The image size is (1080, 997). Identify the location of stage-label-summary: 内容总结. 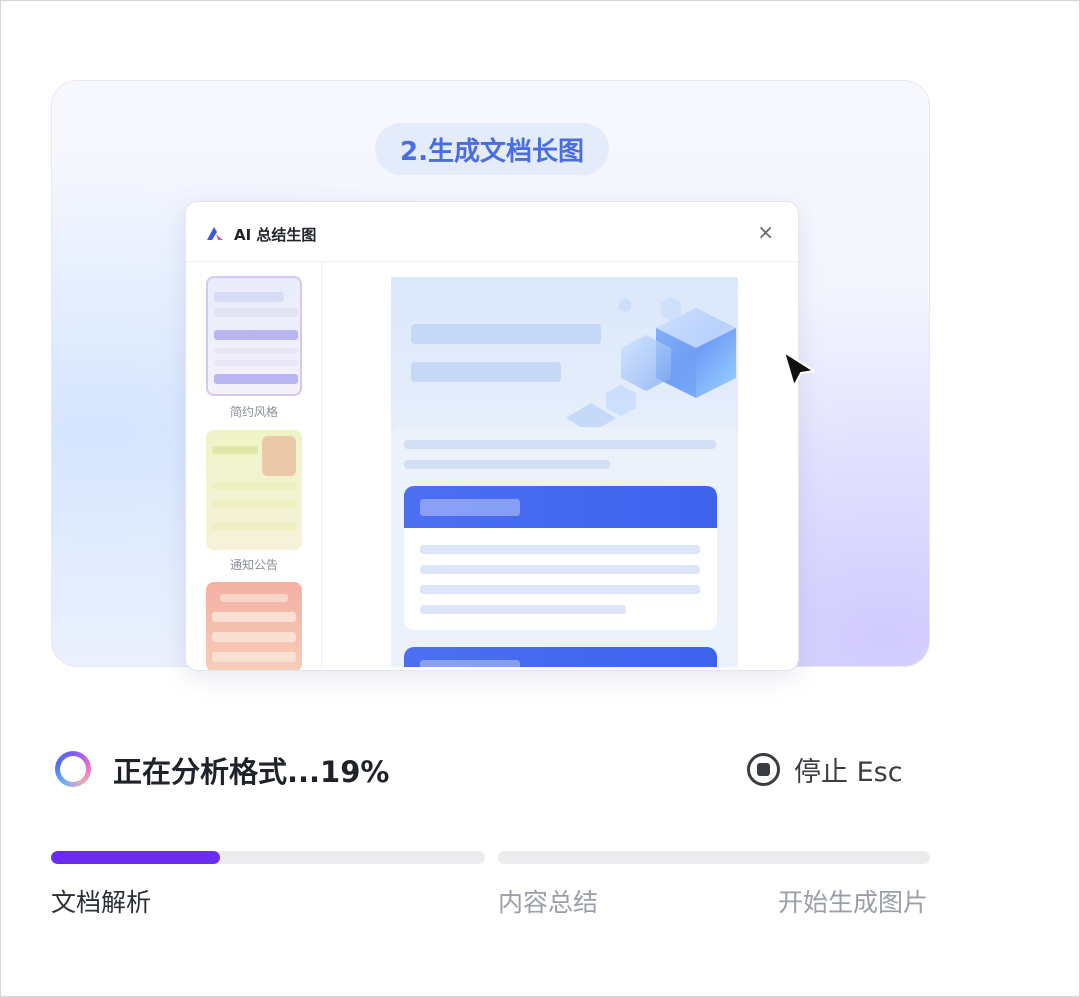
(548, 902).